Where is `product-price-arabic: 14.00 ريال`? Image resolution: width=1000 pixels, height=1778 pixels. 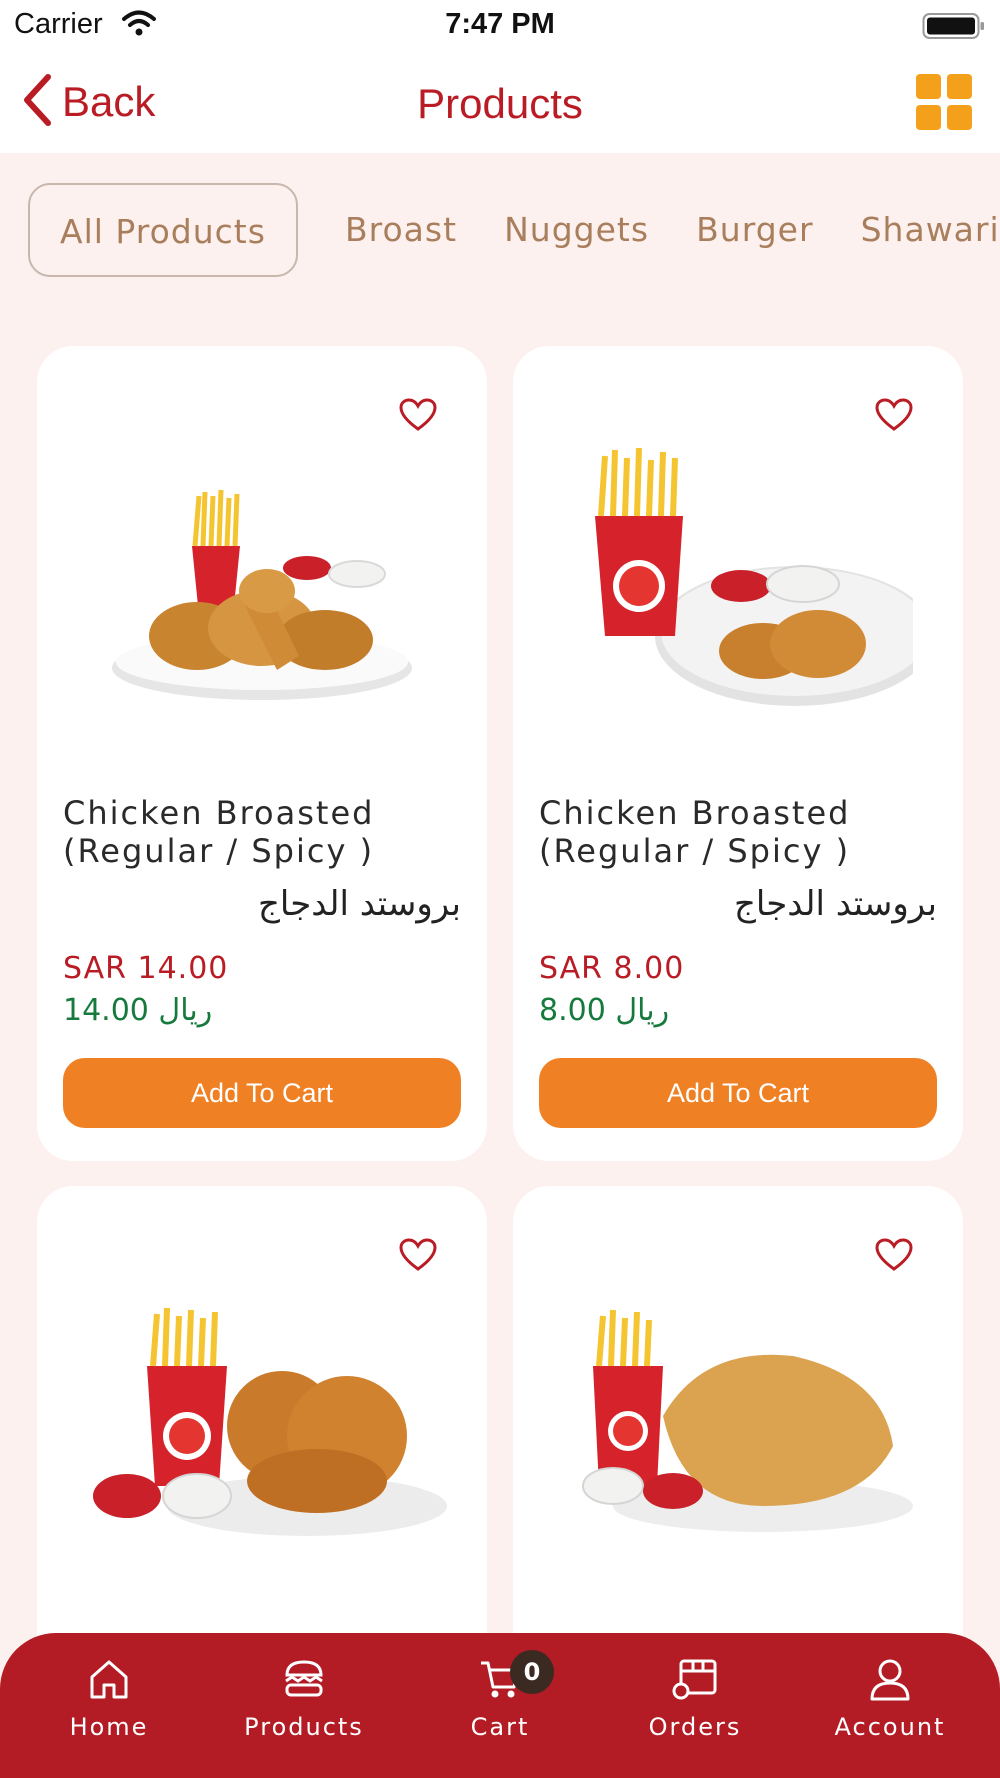 product-price-arabic: 14.00 ريال is located at coordinates (138, 1010).